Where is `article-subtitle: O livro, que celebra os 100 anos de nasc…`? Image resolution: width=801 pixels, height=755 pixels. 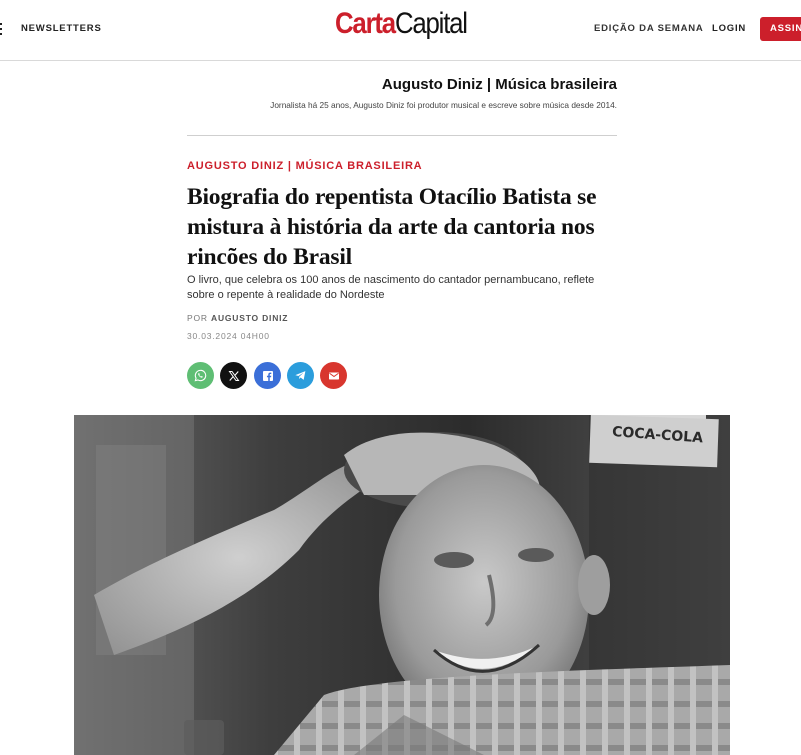 article-subtitle: O livro, que celebra os 100 anos de nasc… is located at coordinates (391, 287).